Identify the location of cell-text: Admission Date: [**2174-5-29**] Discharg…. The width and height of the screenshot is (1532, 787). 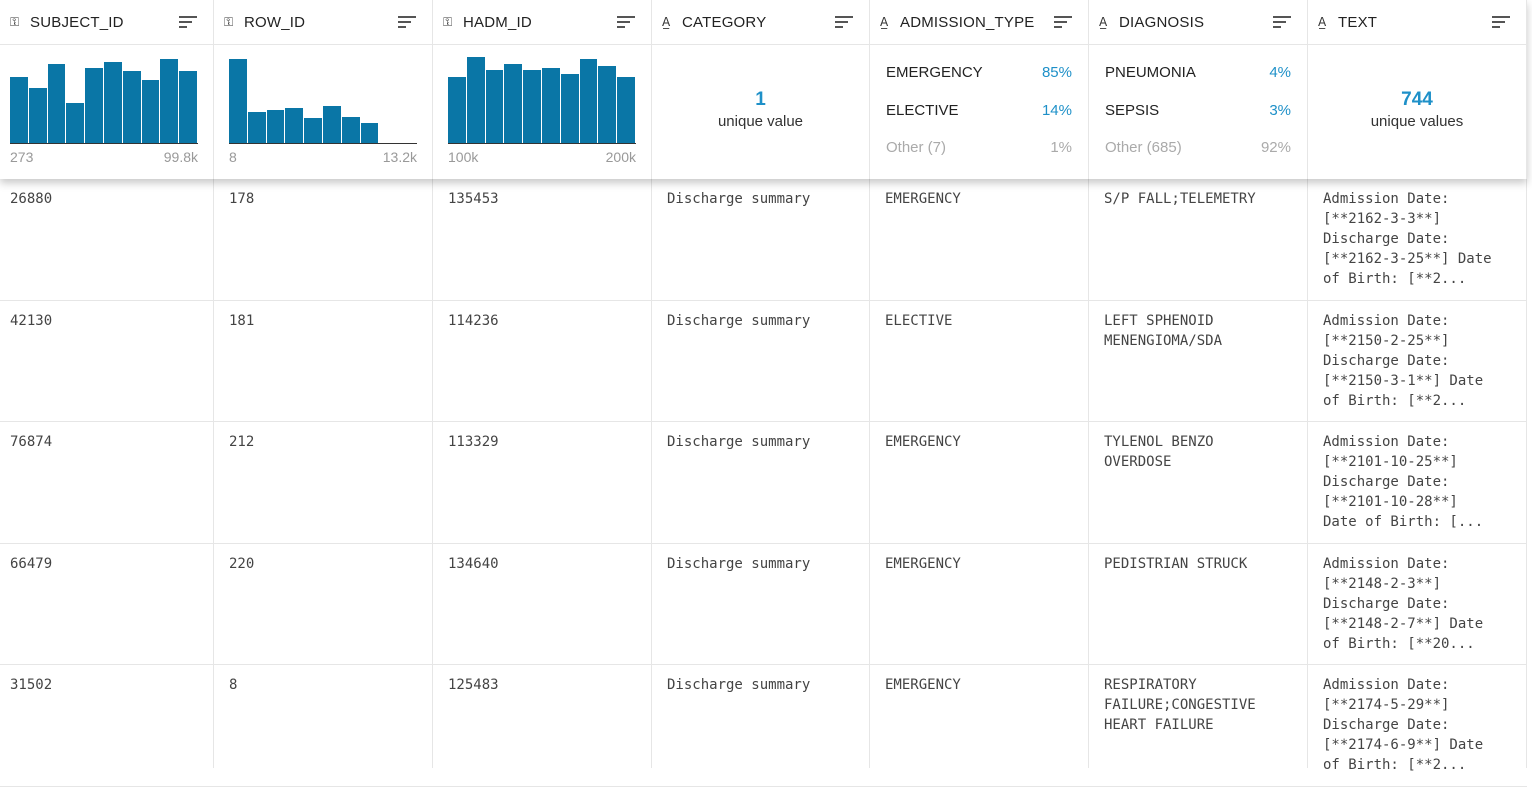
(1417, 726).